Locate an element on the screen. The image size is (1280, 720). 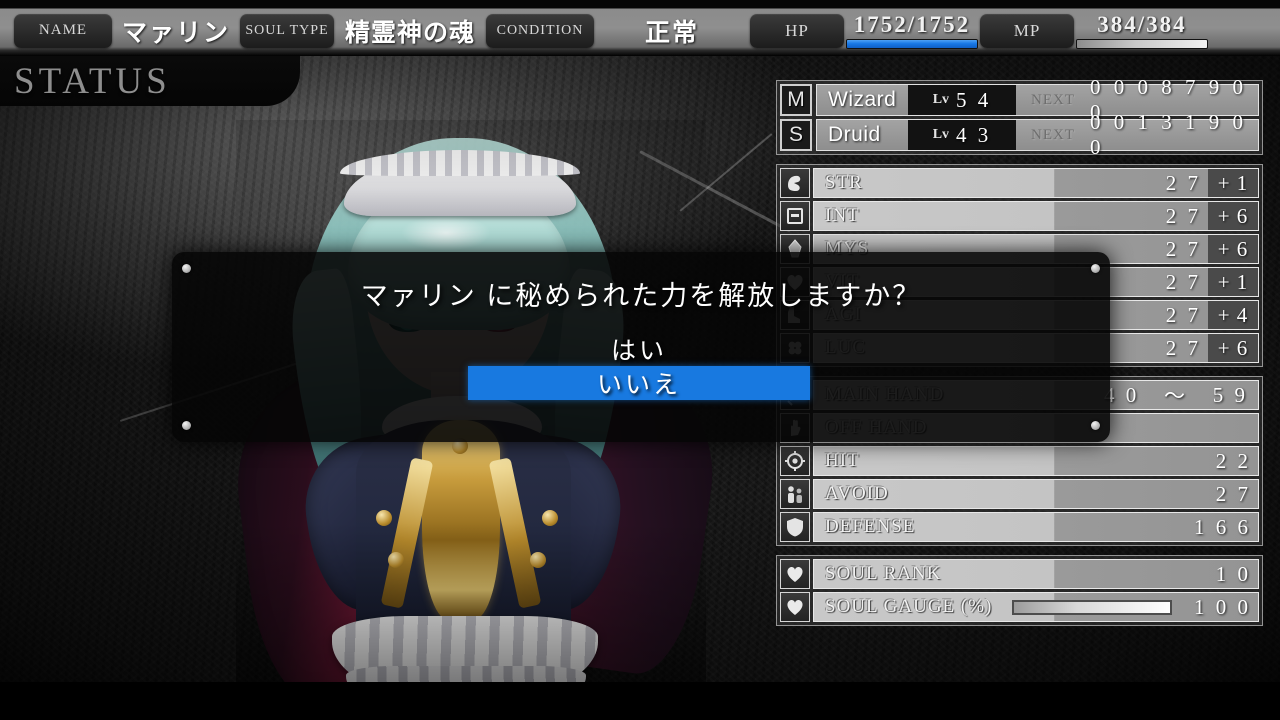
attribute-bar: INT 2 7 + 6 is located at coordinates (1036, 216).